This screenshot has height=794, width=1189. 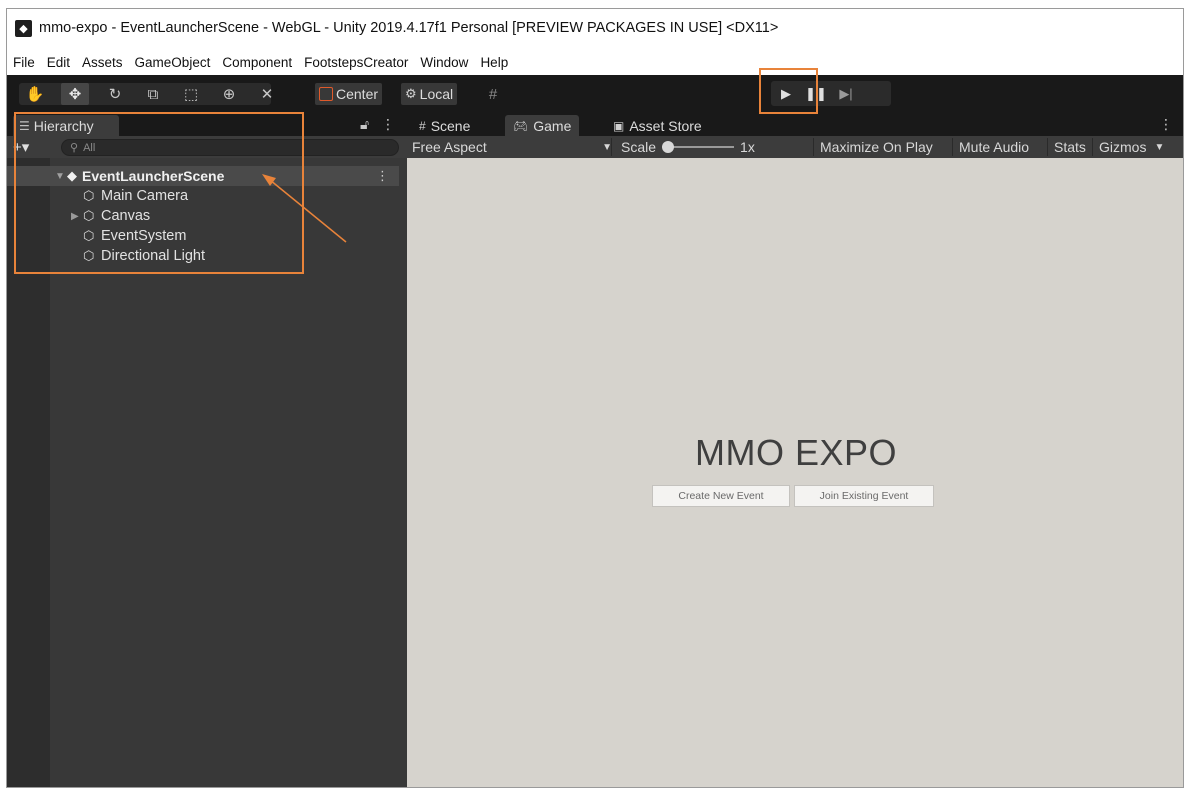 What do you see at coordinates (364, 124) in the screenshot?
I see `lock-icon: 🔓︎` at bounding box center [364, 124].